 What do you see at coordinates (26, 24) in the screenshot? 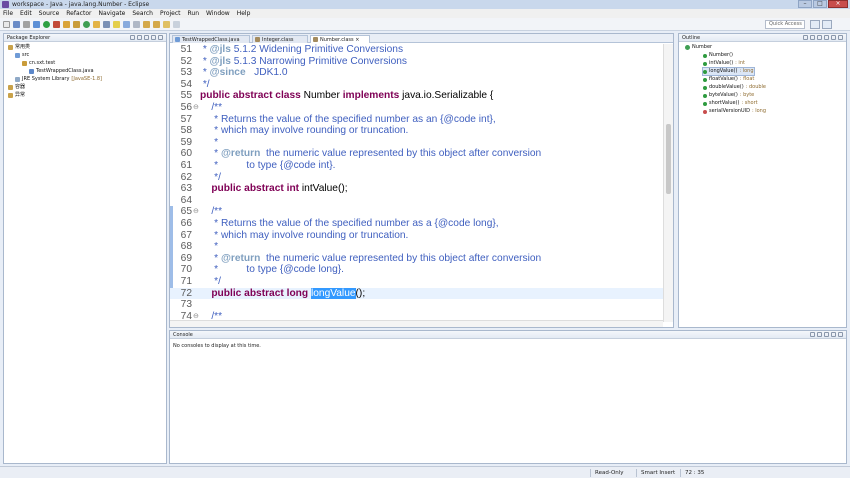
I see `print-icon` at bounding box center [26, 24].